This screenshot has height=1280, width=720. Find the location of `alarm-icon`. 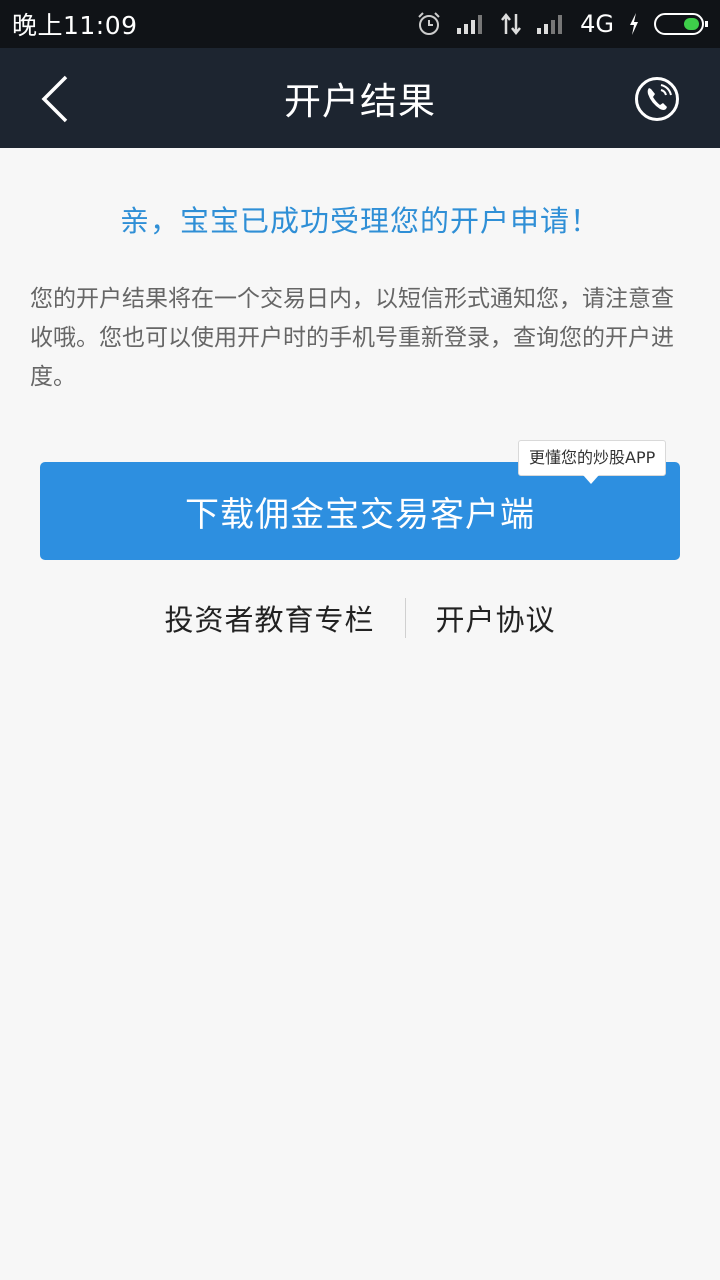

alarm-icon is located at coordinates (429, 24).